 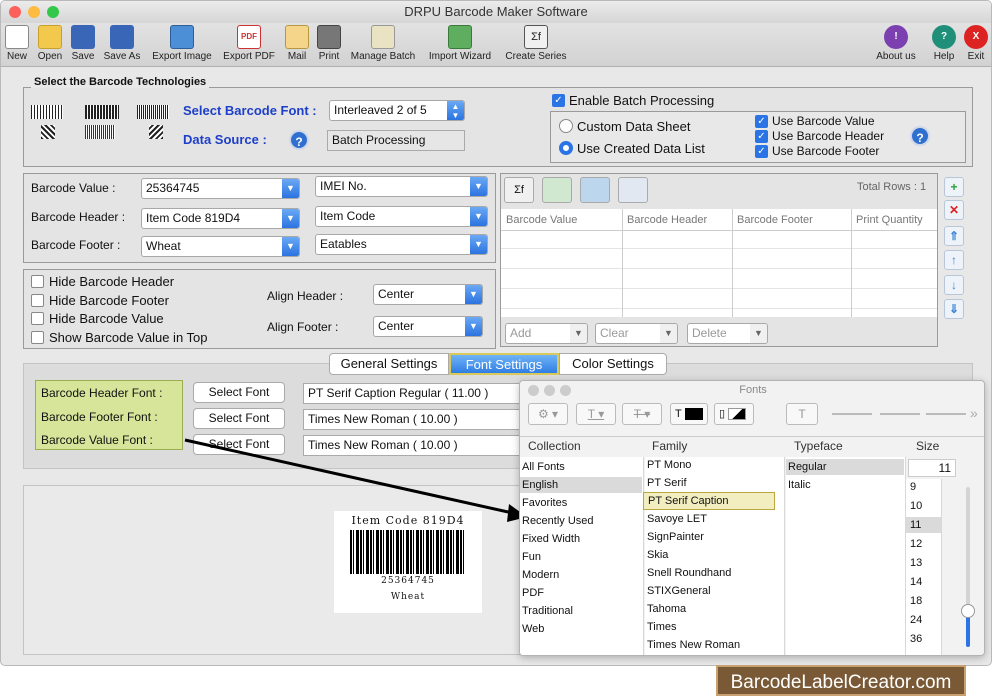 I want to click on list-item: English, so click(x=581, y=485).